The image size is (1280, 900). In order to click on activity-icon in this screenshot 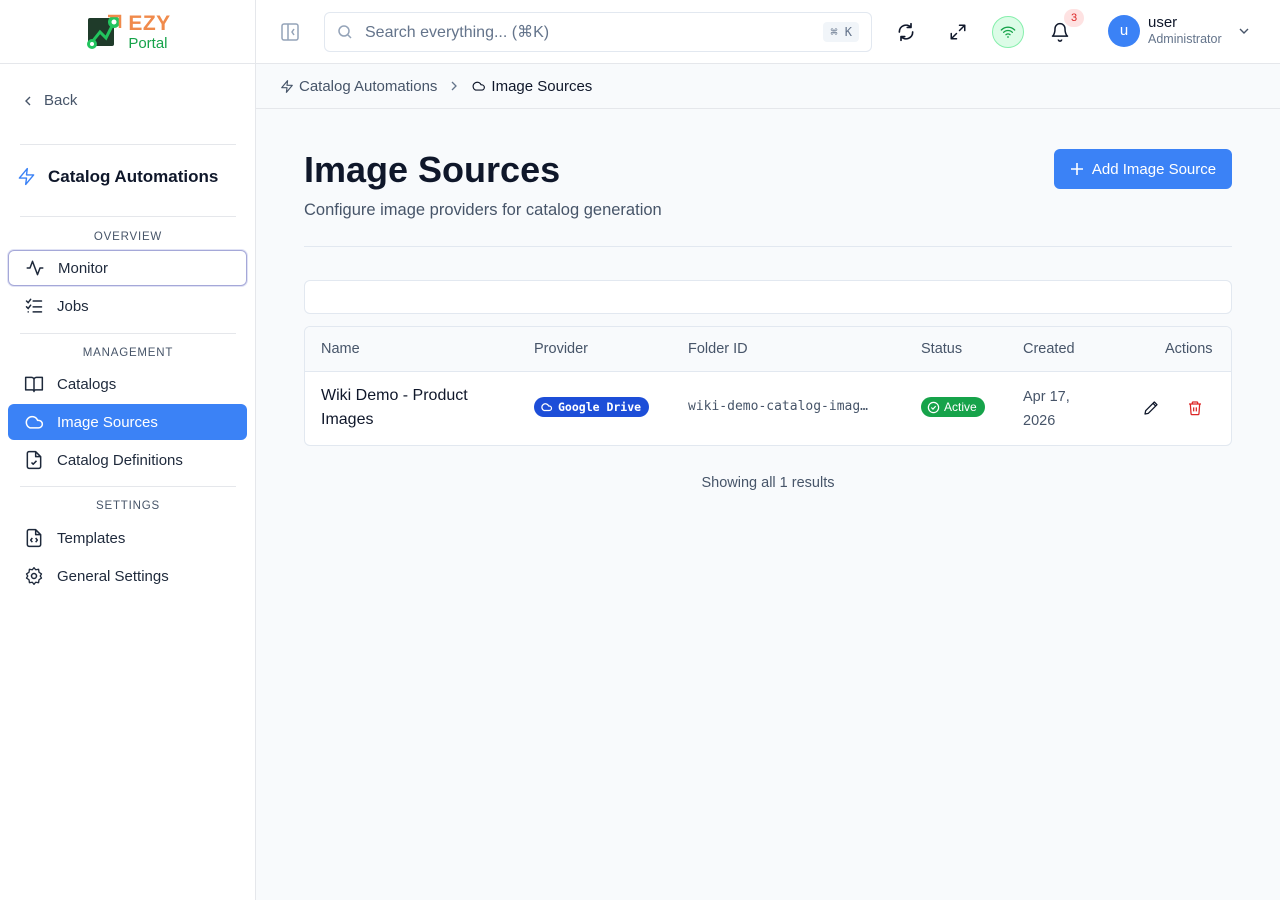, I will do `click(35, 268)`.